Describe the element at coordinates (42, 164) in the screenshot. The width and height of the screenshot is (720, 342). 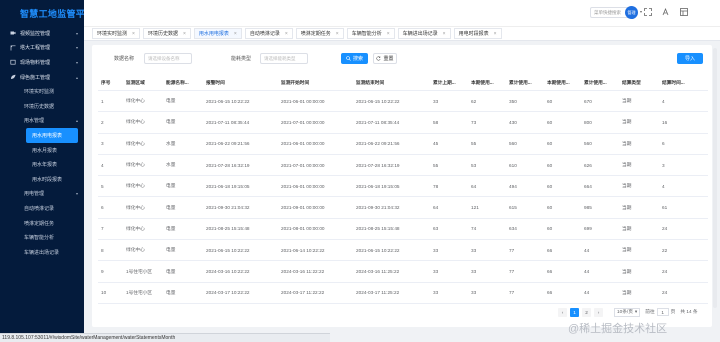
I see `sidebar-item-9: 用水年报表` at that location.